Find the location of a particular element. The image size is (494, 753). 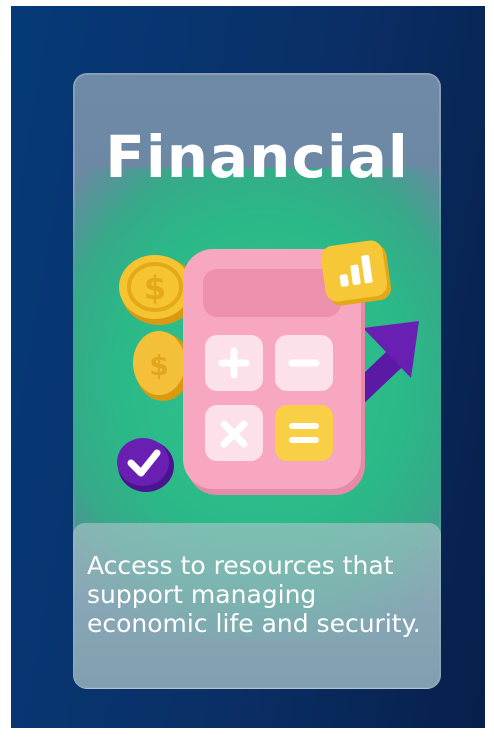

checkmark-badge-icon is located at coordinates (145, 465).